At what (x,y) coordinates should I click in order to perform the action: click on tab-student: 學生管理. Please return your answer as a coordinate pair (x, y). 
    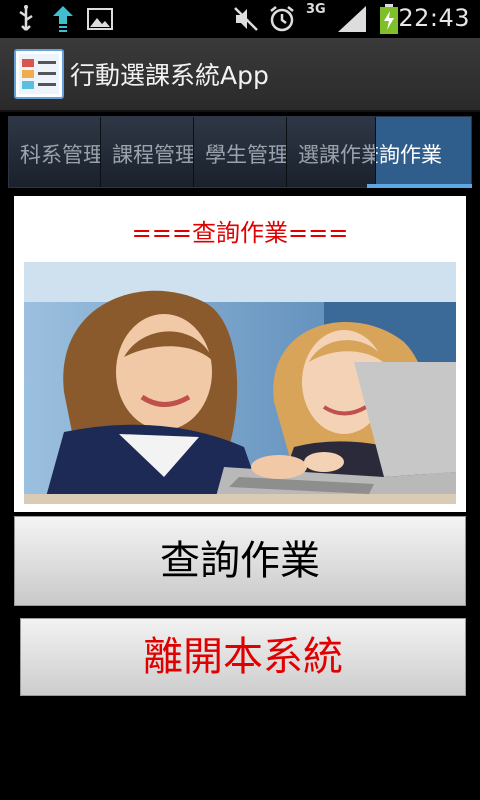
    Looking at the image, I should click on (240, 152).